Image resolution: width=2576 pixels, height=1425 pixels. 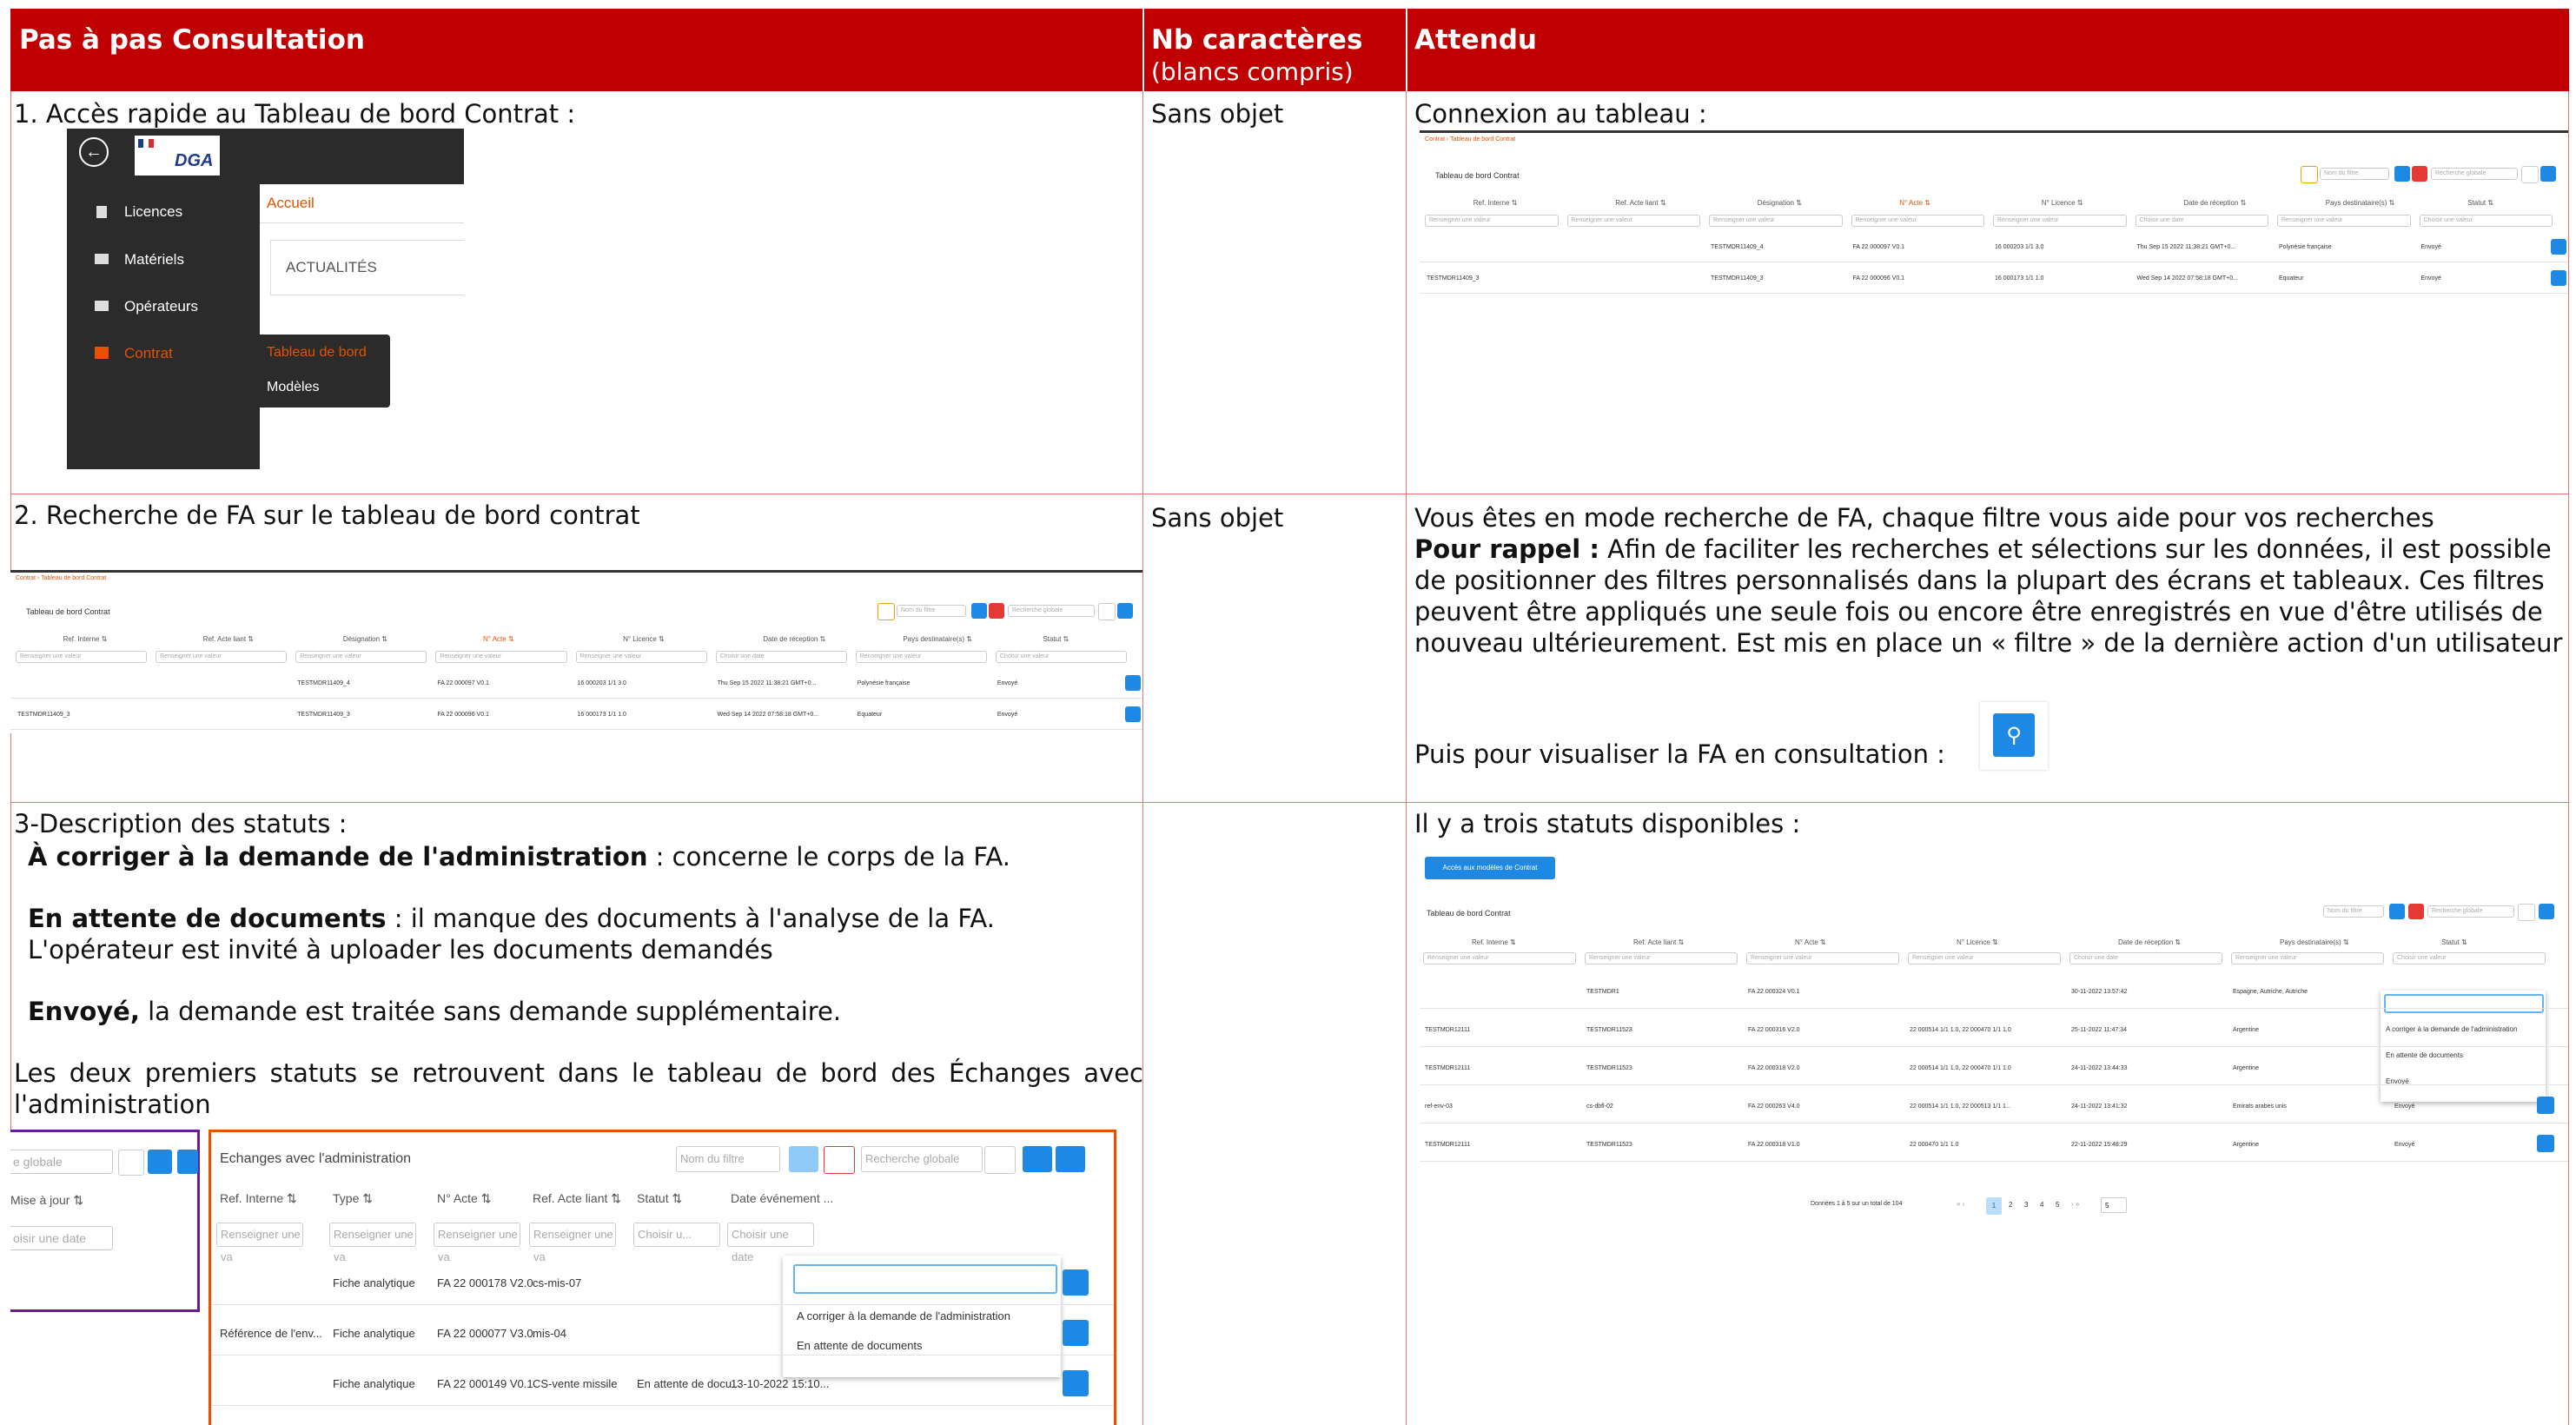 What do you see at coordinates (1960, 1204) in the screenshot?
I see `first-page-icon: « ‹` at bounding box center [1960, 1204].